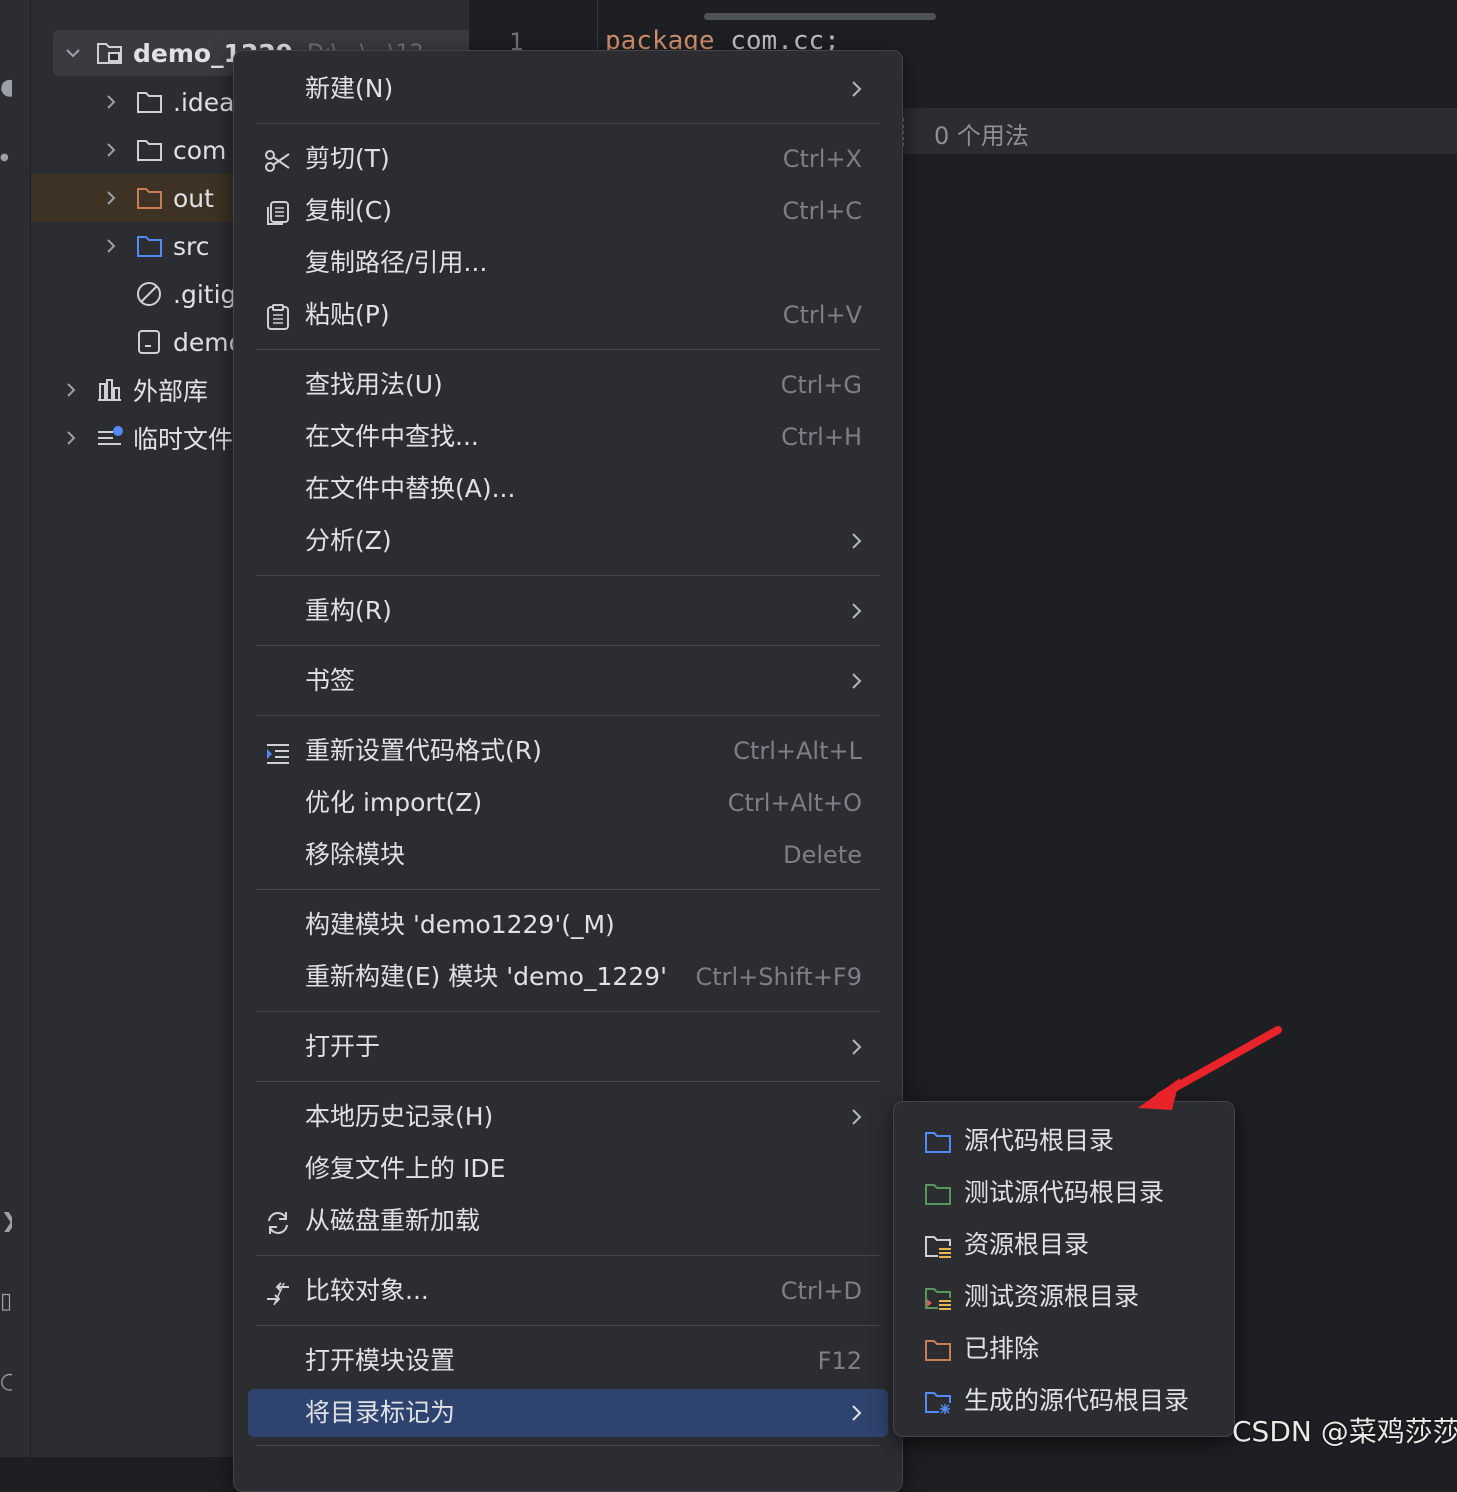 This screenshot has height=1492, width=1457. I want to click on submenu-item-resources-root: 资源根目录, so click(1064, 1245).